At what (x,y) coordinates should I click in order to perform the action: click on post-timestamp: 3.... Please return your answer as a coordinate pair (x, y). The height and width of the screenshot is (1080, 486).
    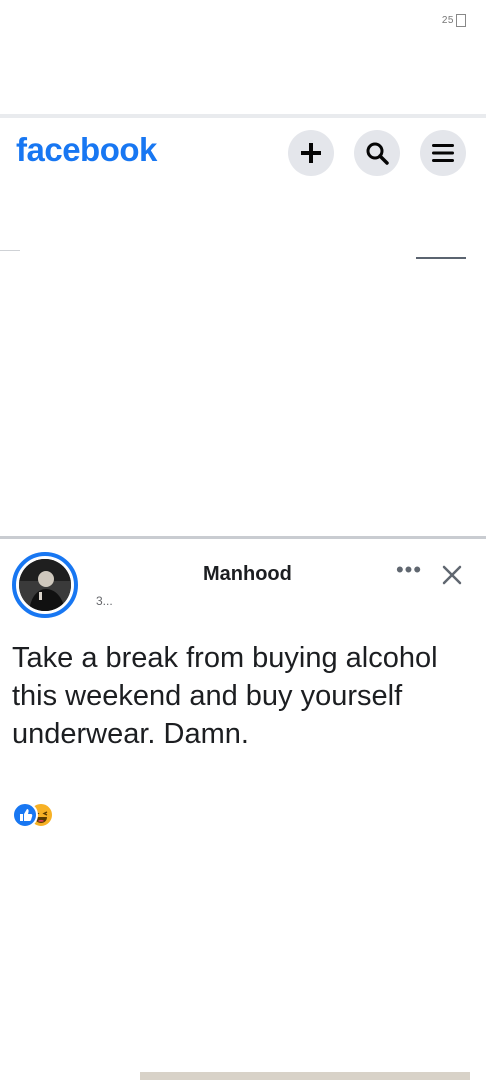
    Looking at the image, I should click on (104, 601).